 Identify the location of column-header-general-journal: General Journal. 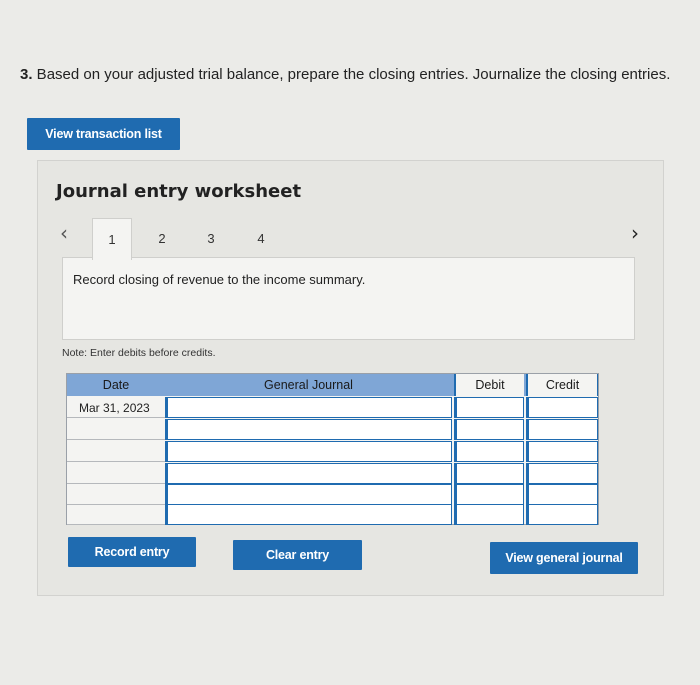
(308, 385).